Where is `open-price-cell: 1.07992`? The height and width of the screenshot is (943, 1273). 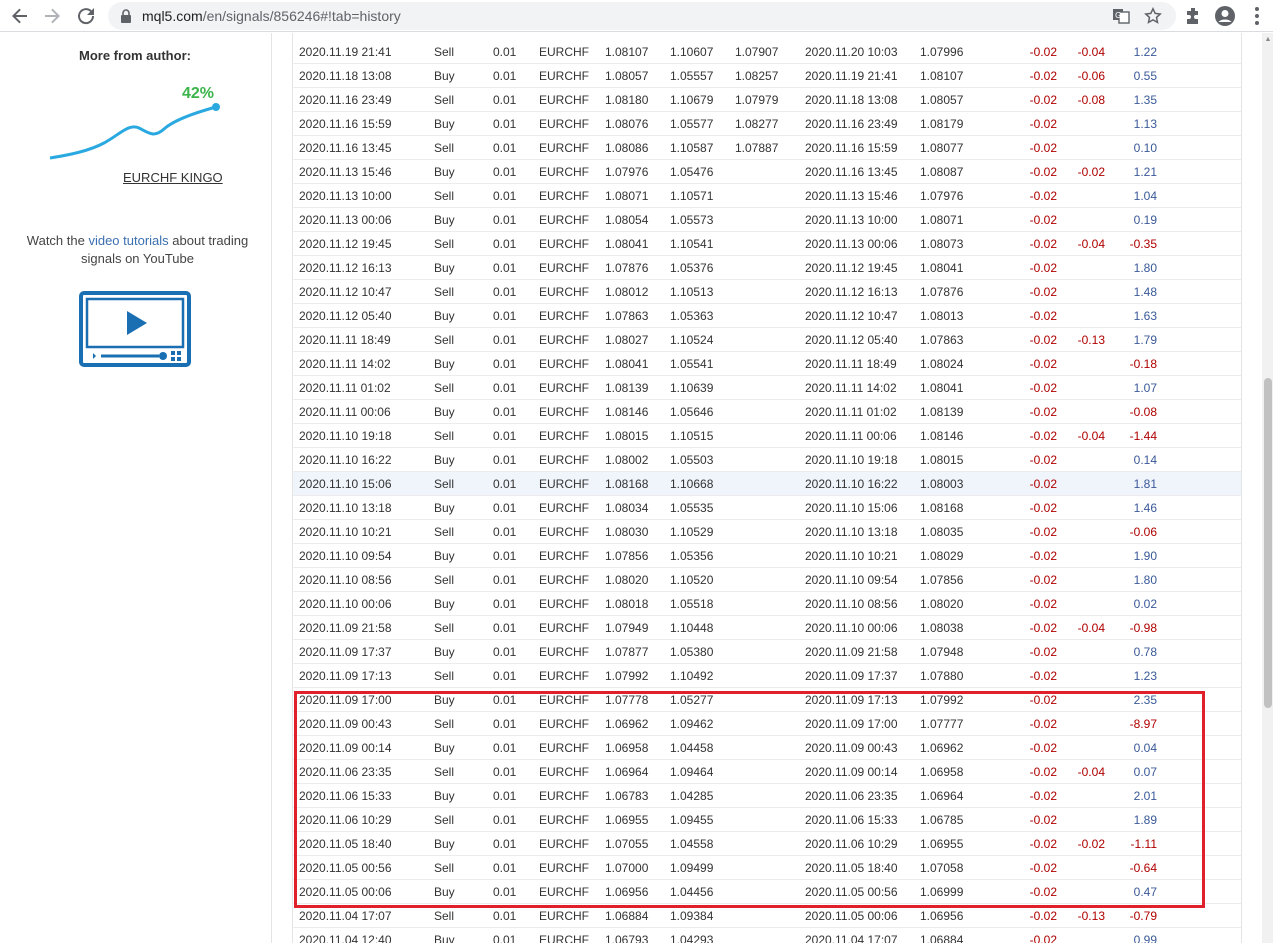
open-price-cell: 1.07992 is located at coordinates (627, 676).